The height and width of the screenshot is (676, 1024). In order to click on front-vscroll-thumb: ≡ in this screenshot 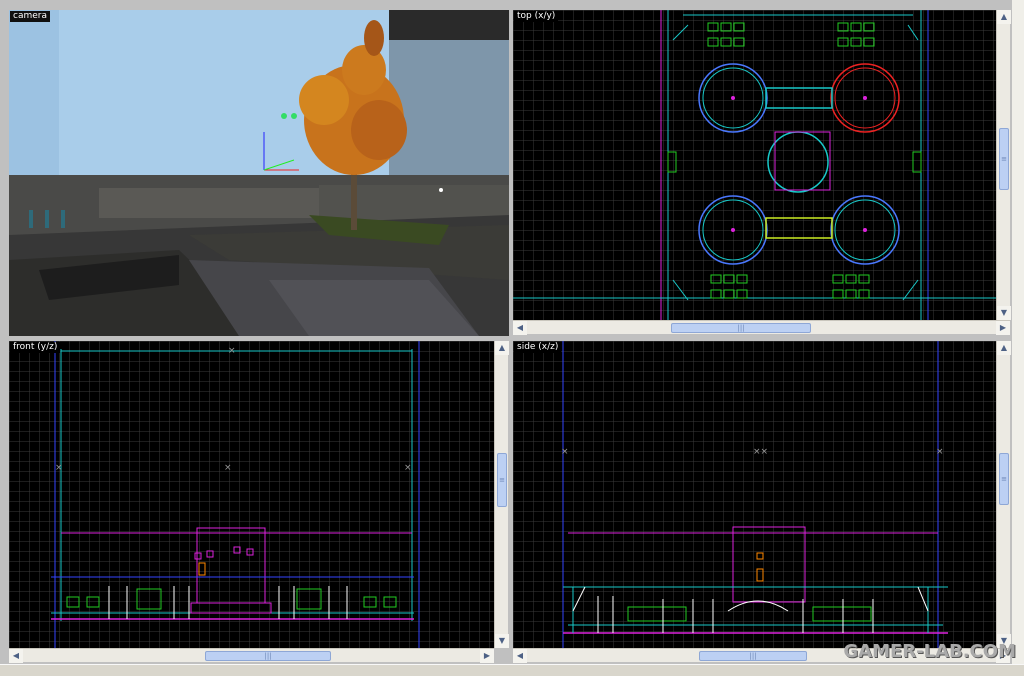, I will do `click(502, 480)`.